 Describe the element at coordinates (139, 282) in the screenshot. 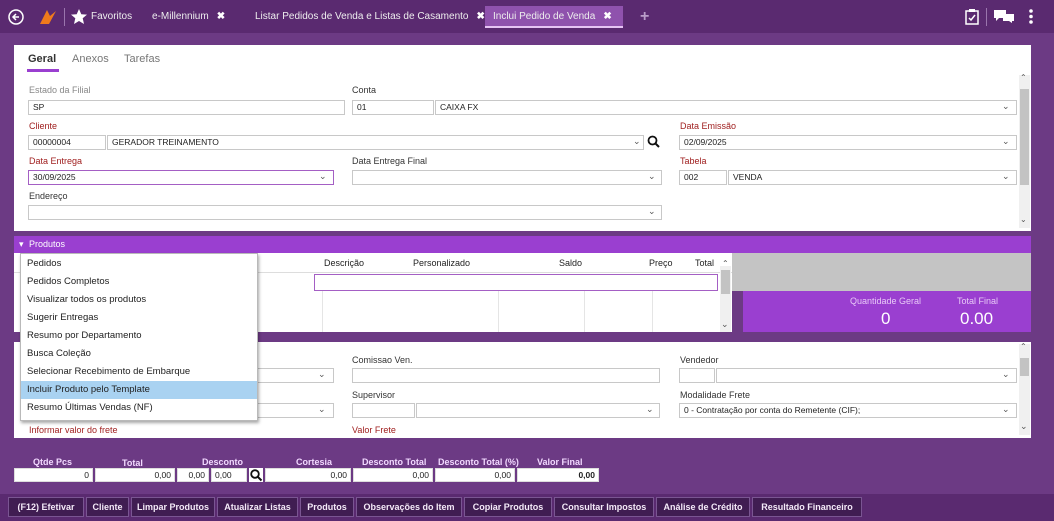

I see `menu-item-pedidos-completos: Pedidos Completos` at that location.